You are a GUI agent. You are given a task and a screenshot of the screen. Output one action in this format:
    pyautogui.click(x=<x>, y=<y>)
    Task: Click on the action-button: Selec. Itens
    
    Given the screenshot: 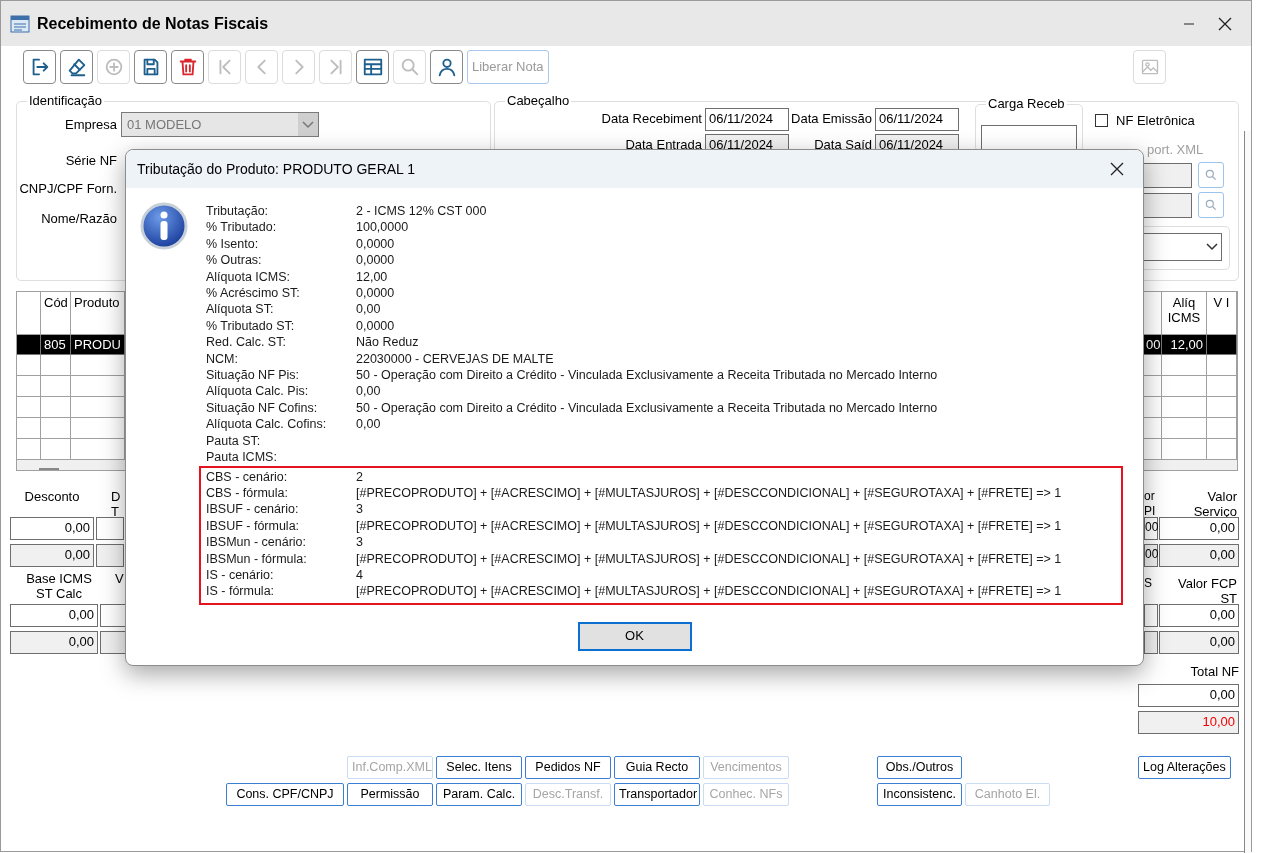 What is the action you would take?
    pyautogui.click(x=479, y=767)
    